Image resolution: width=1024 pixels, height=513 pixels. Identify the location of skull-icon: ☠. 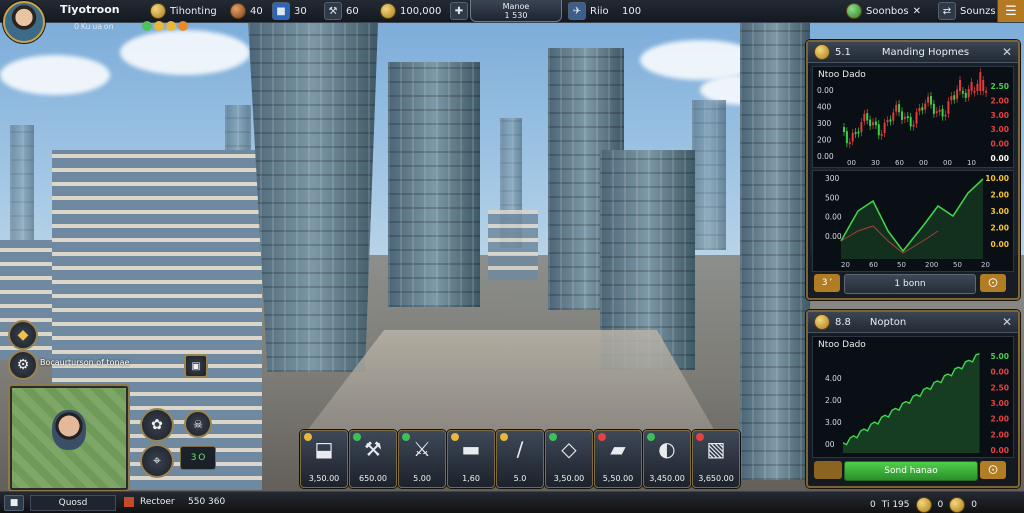
(198, 424).